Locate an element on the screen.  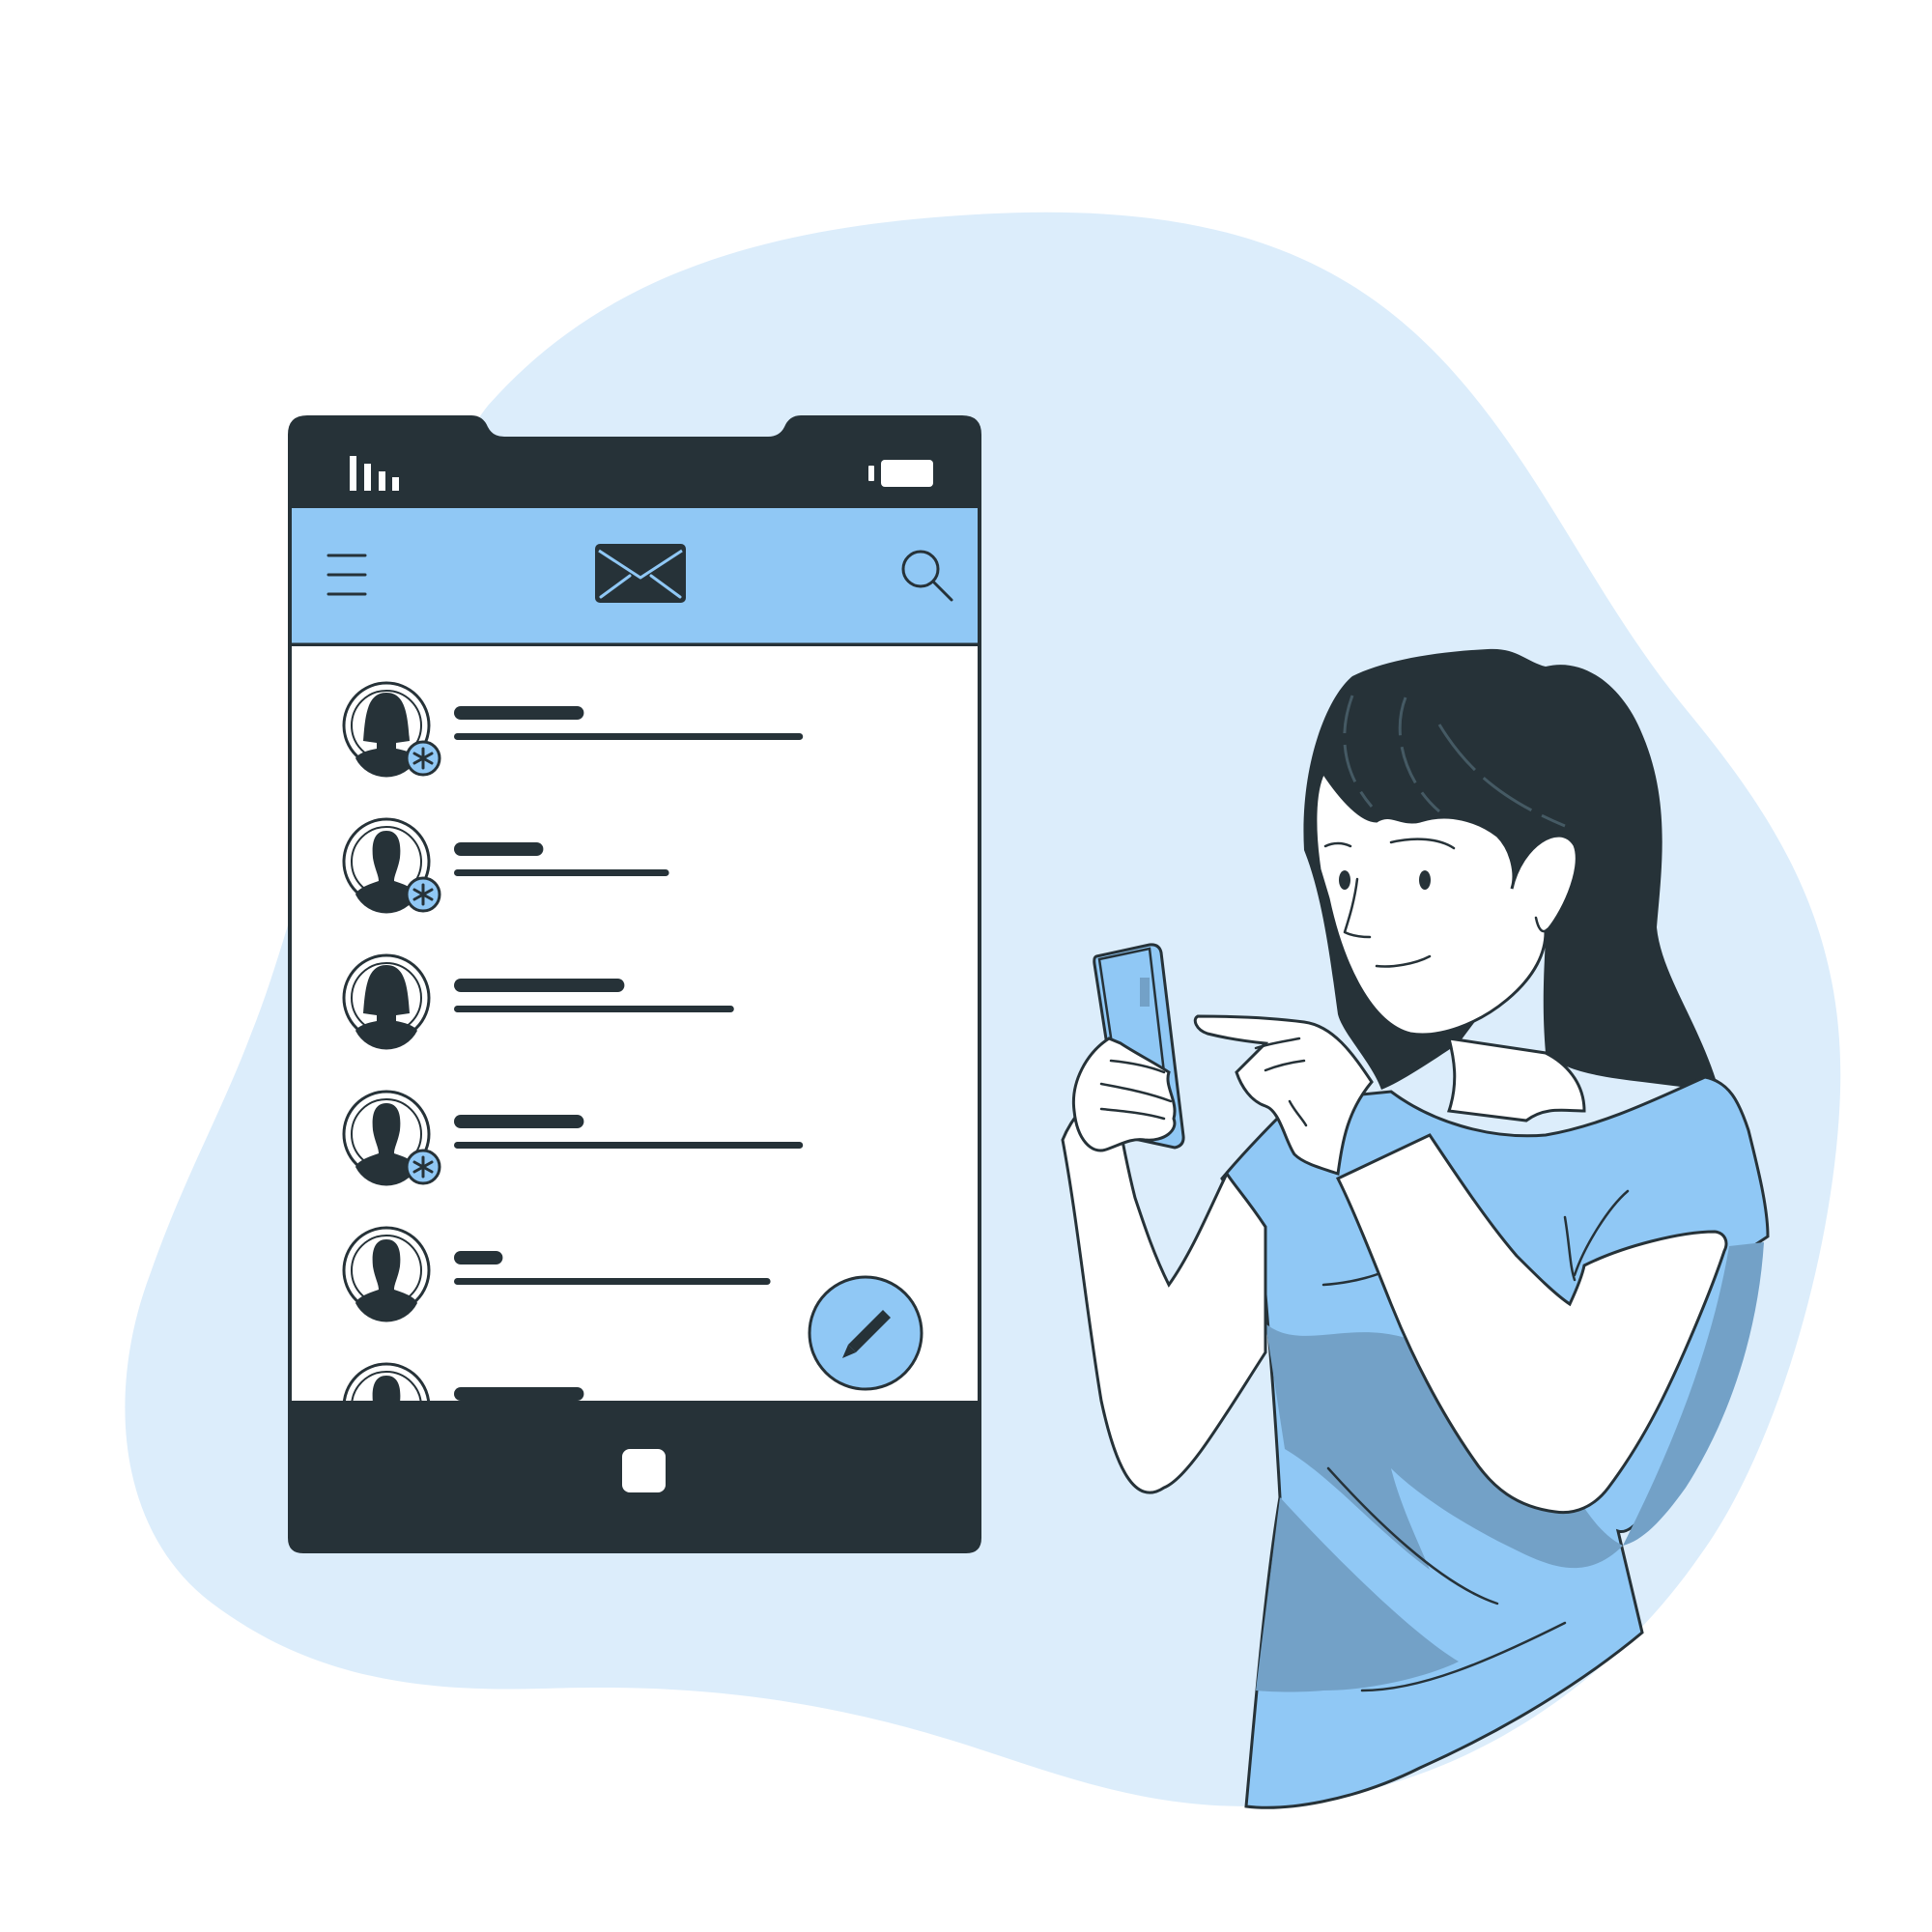
compose-button is located at coordinates (865, 1333).